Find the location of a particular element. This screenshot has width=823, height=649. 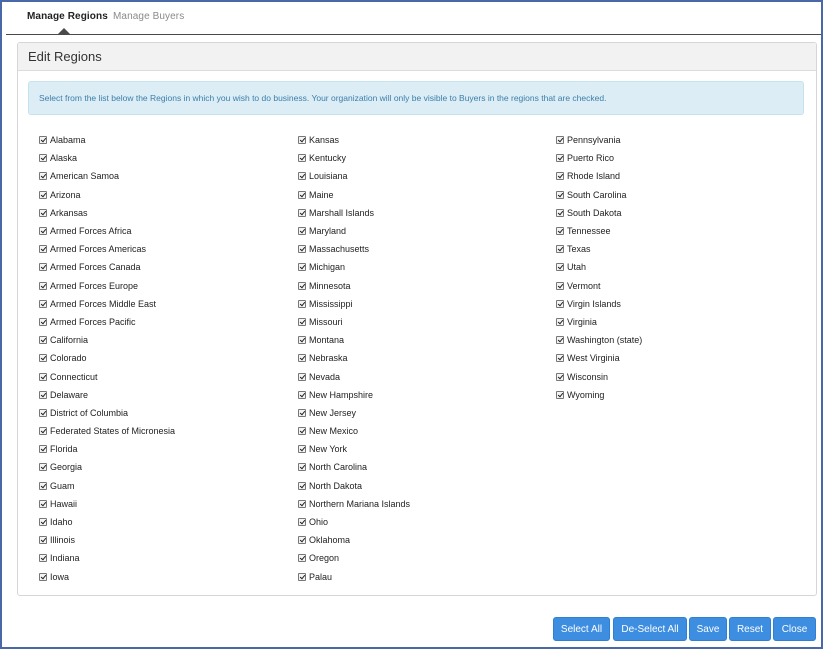

region-checkbox-item: Massachusetts is located at coordinates (354, 249).